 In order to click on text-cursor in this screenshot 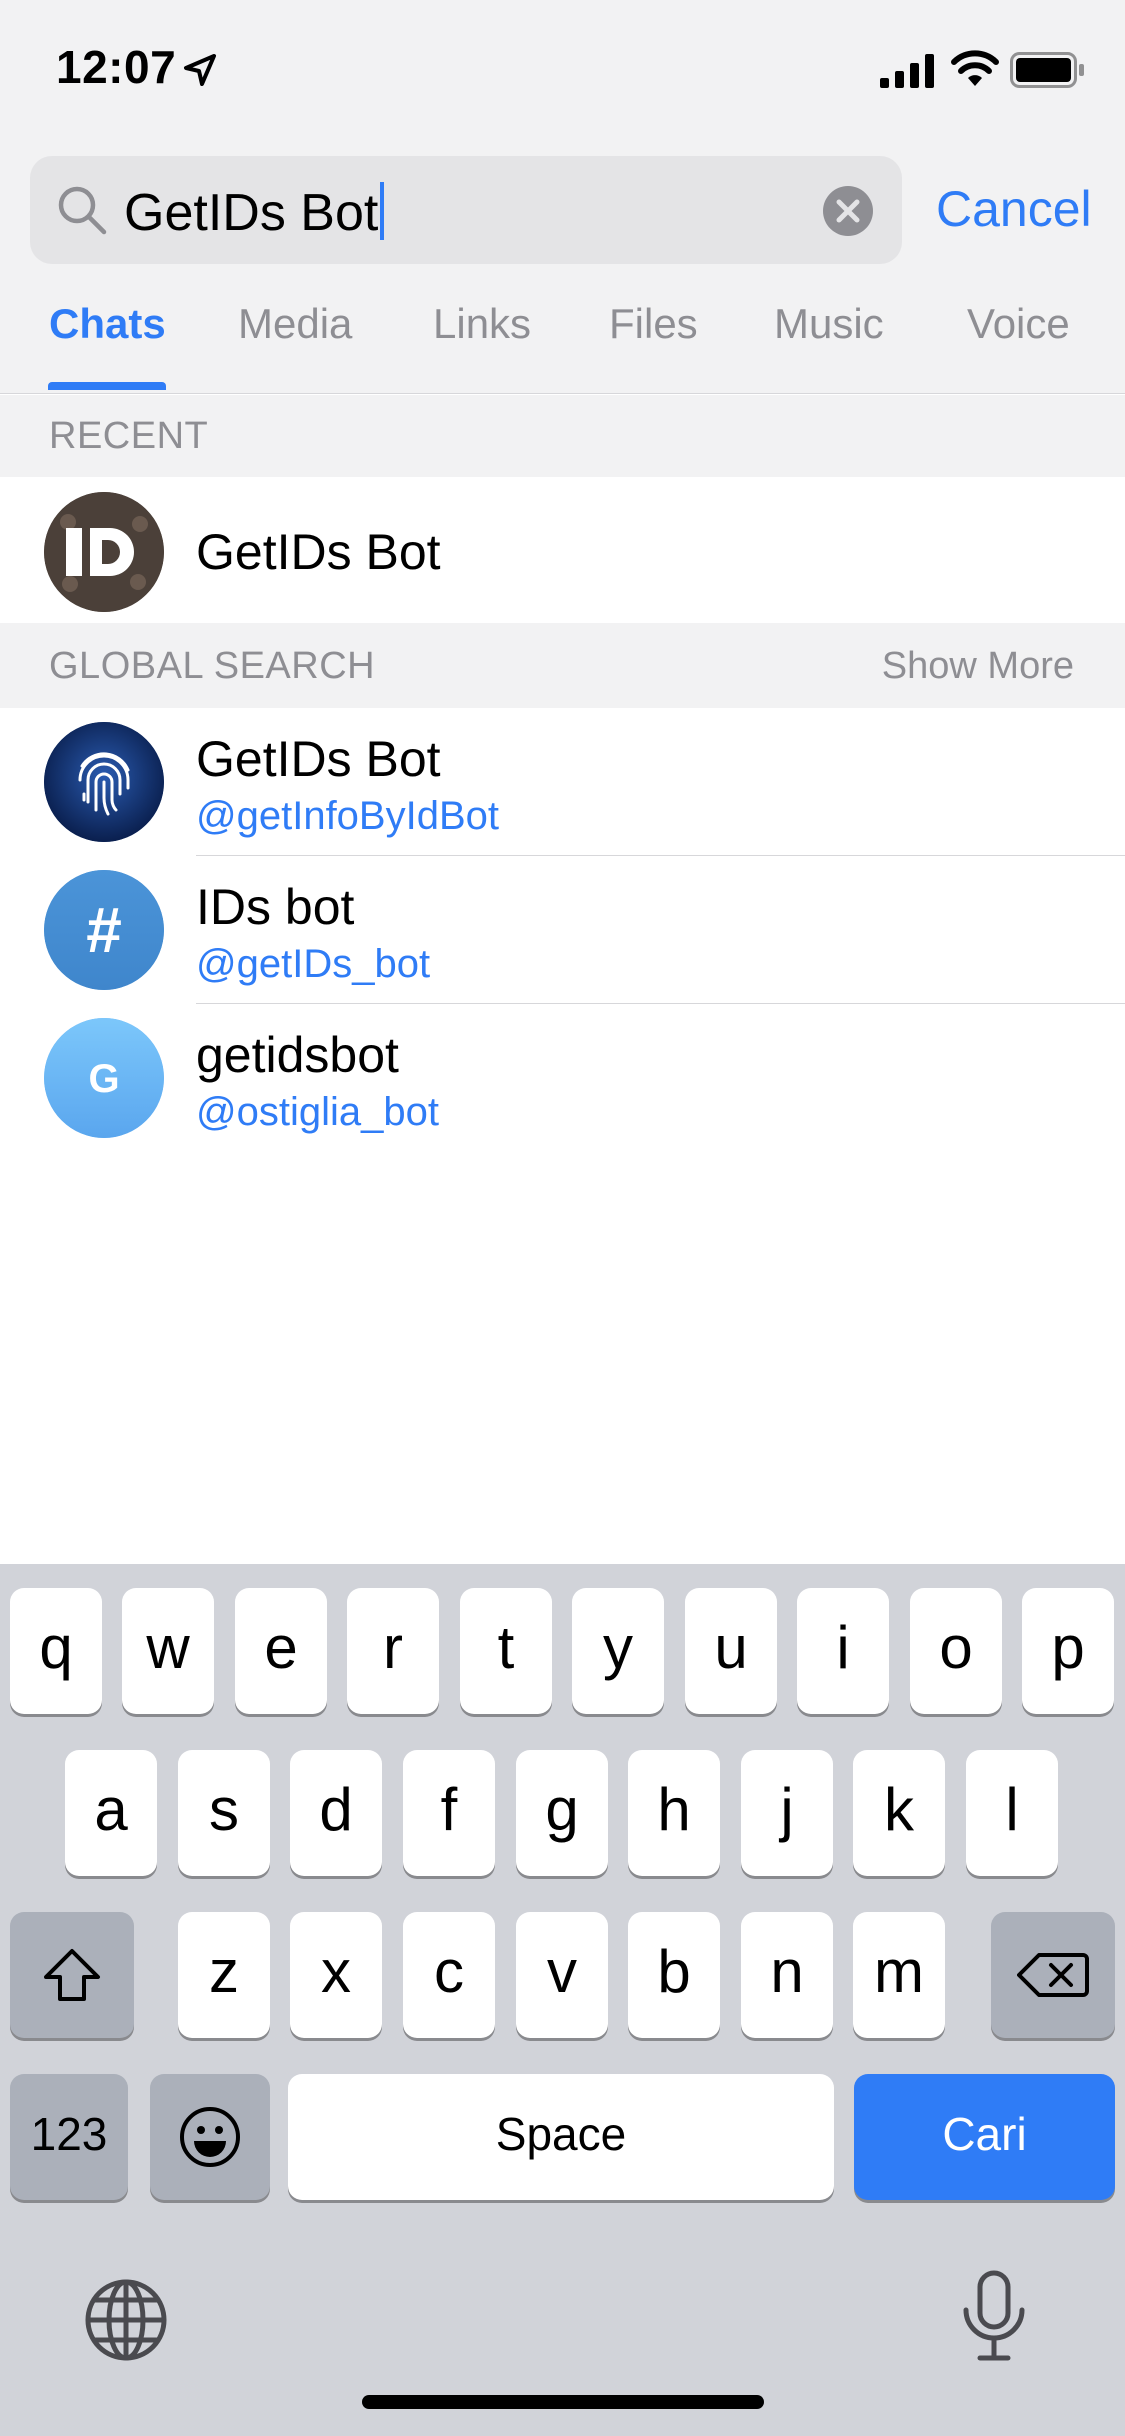, I will do `click(382, 211)`.